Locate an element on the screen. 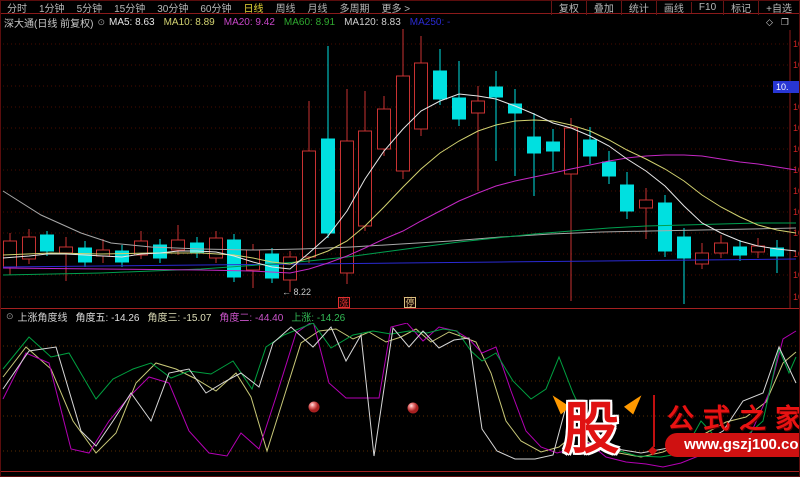  toolbar-buttons: 复权 叠加 统计 画线 F10 标记 +自选 is located at coordinates (674, 8).